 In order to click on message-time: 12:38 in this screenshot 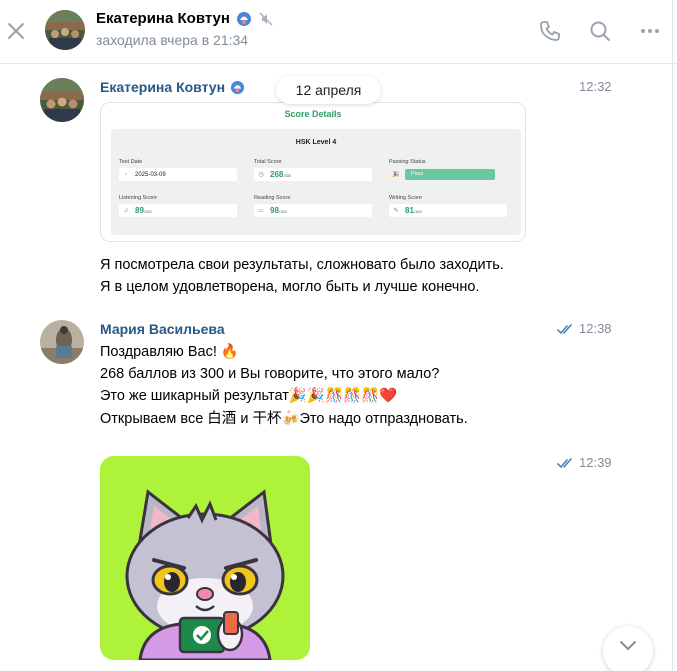, I will do `click(584, 328)`.